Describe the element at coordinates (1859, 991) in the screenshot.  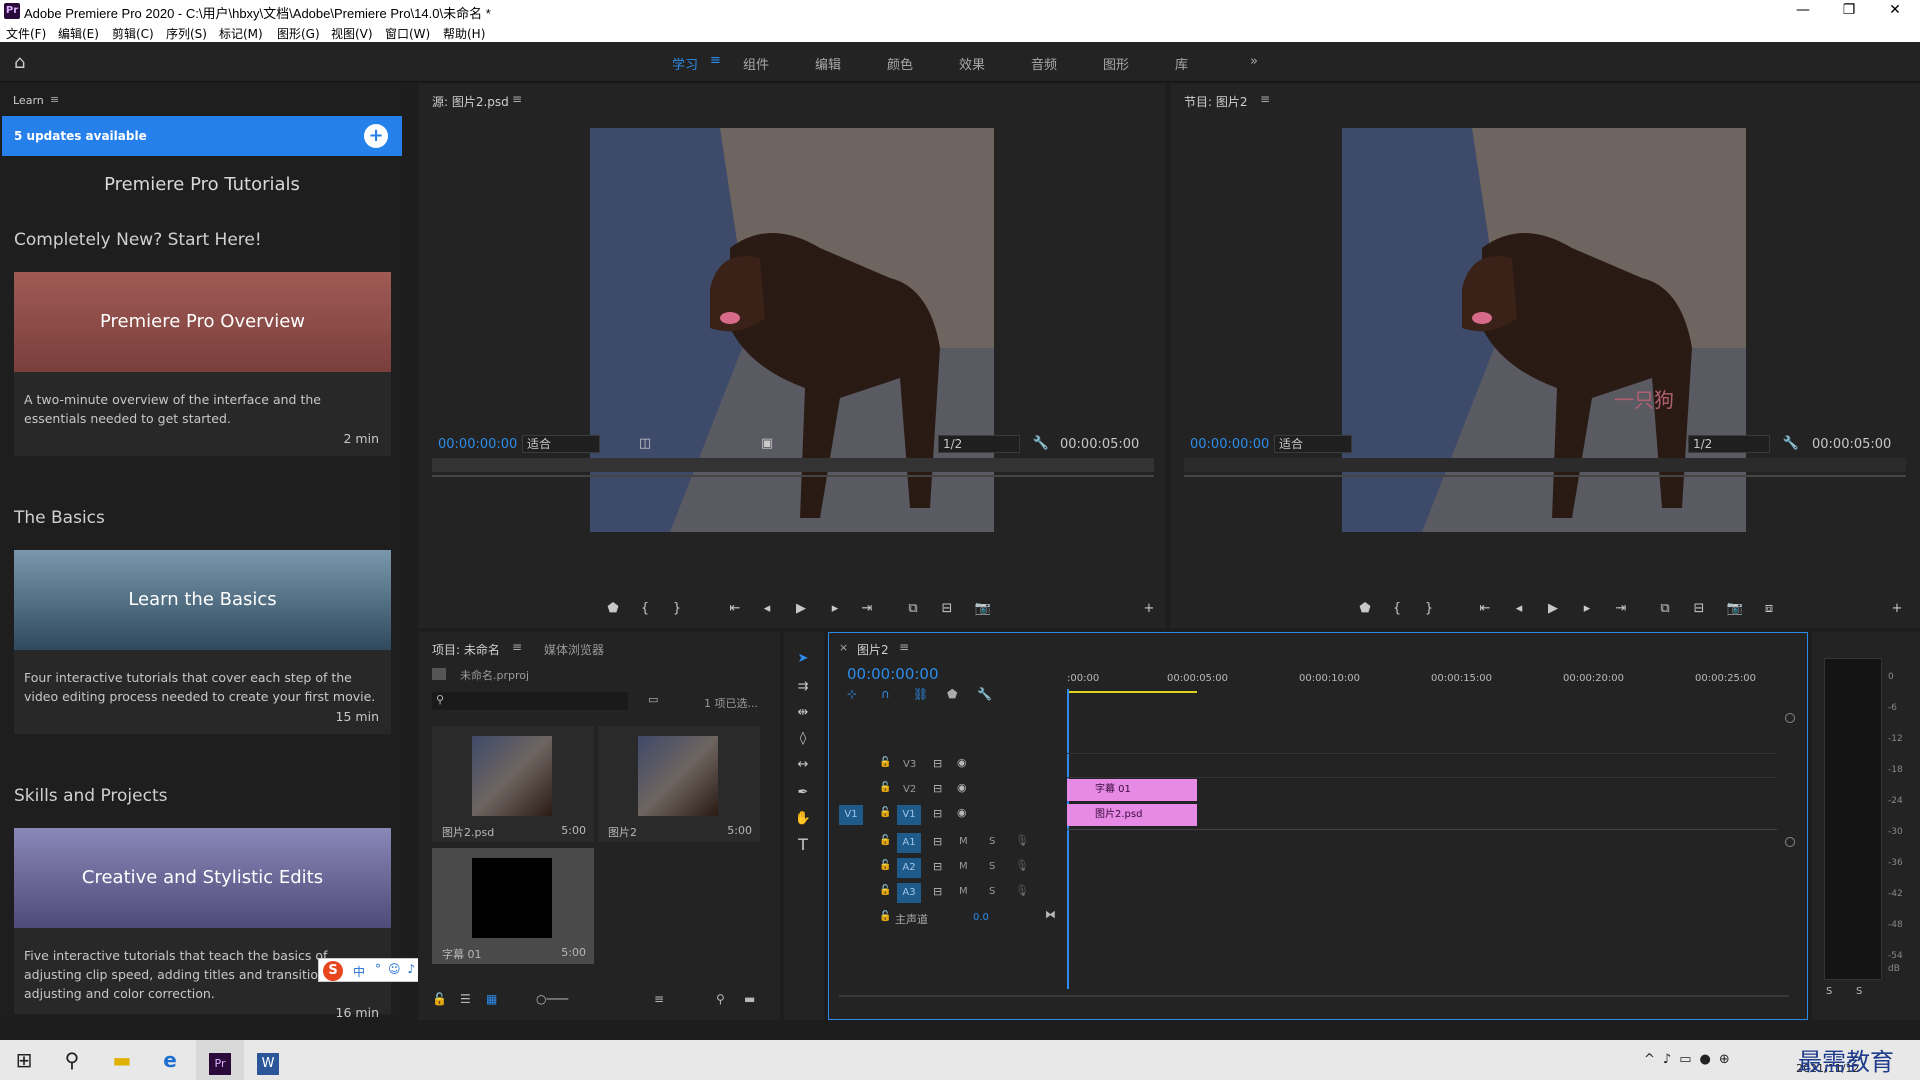
I see `meter-solo-right: S` at that location.